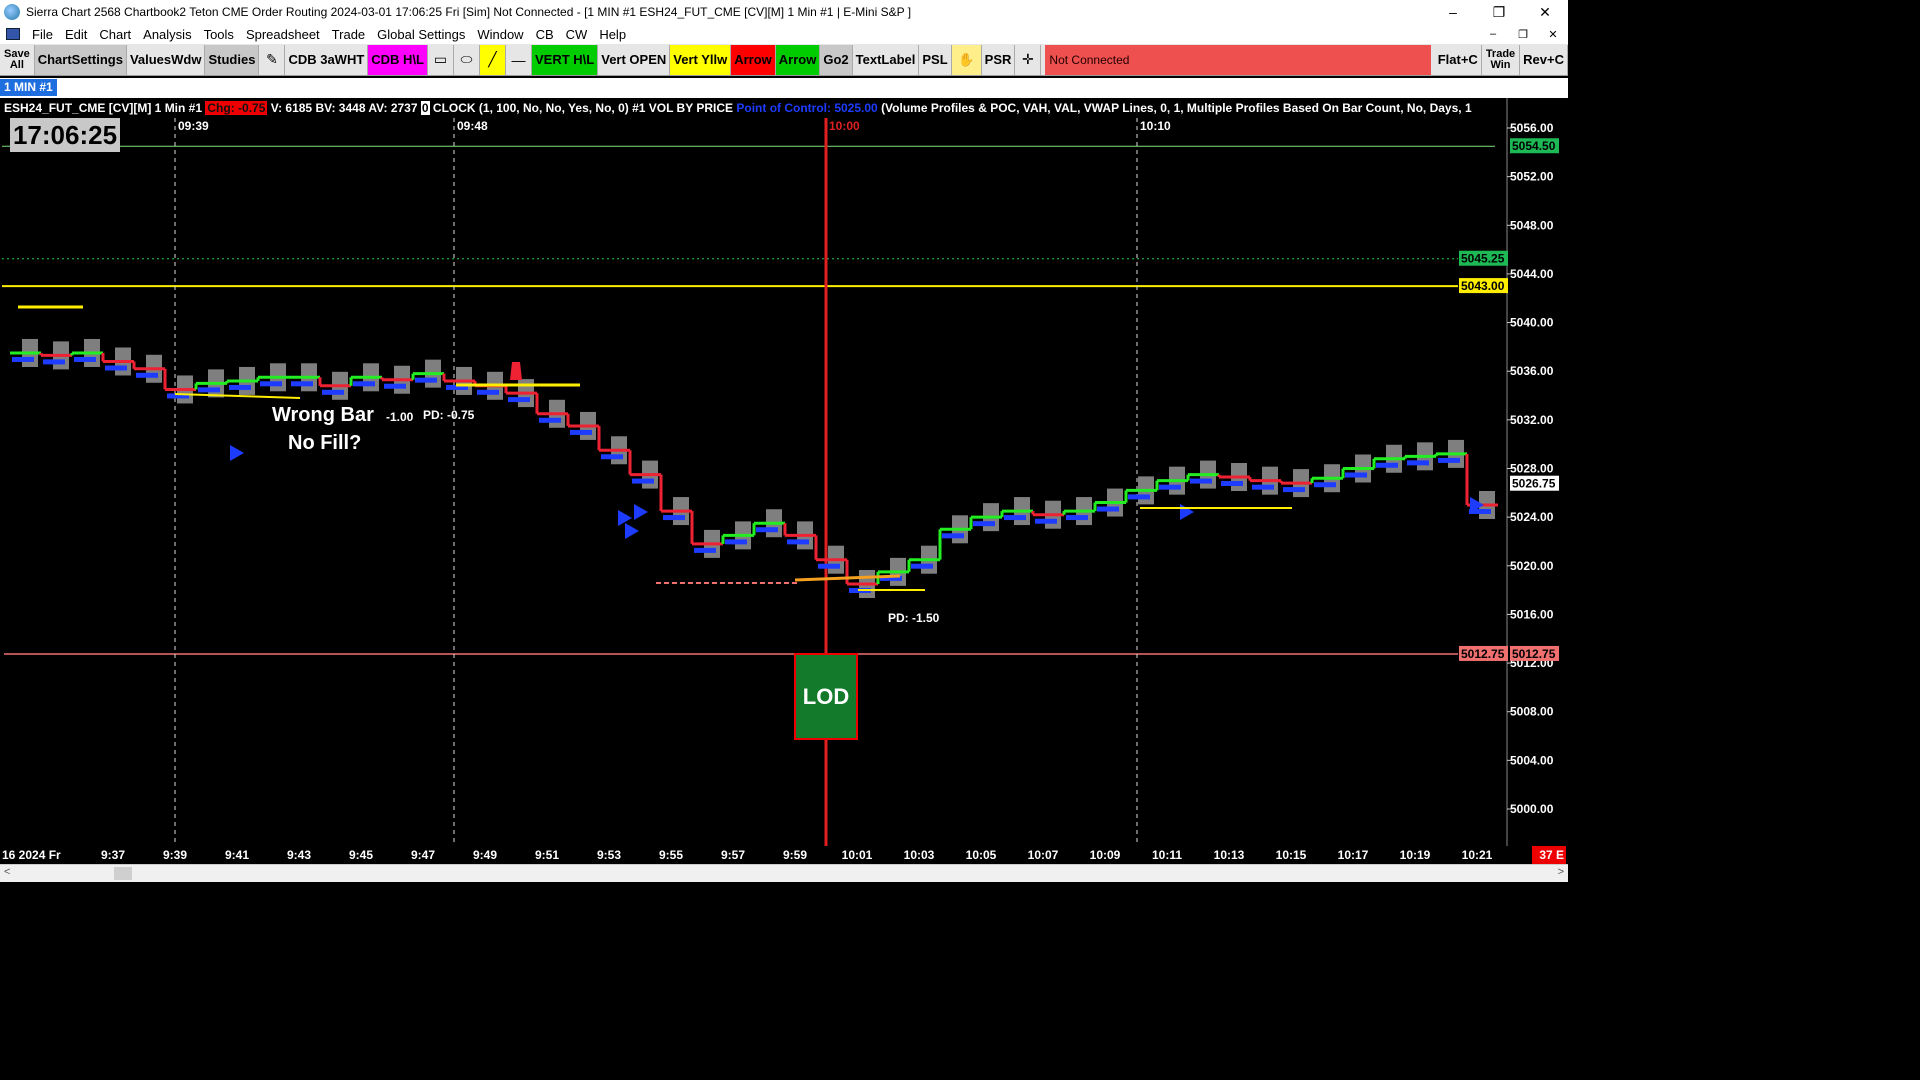 The image size is (1920, 1080). Describe the element at coordinates (634, 59) in the screenshot. I see `vert-open-button: Vert OPEN` at that location.